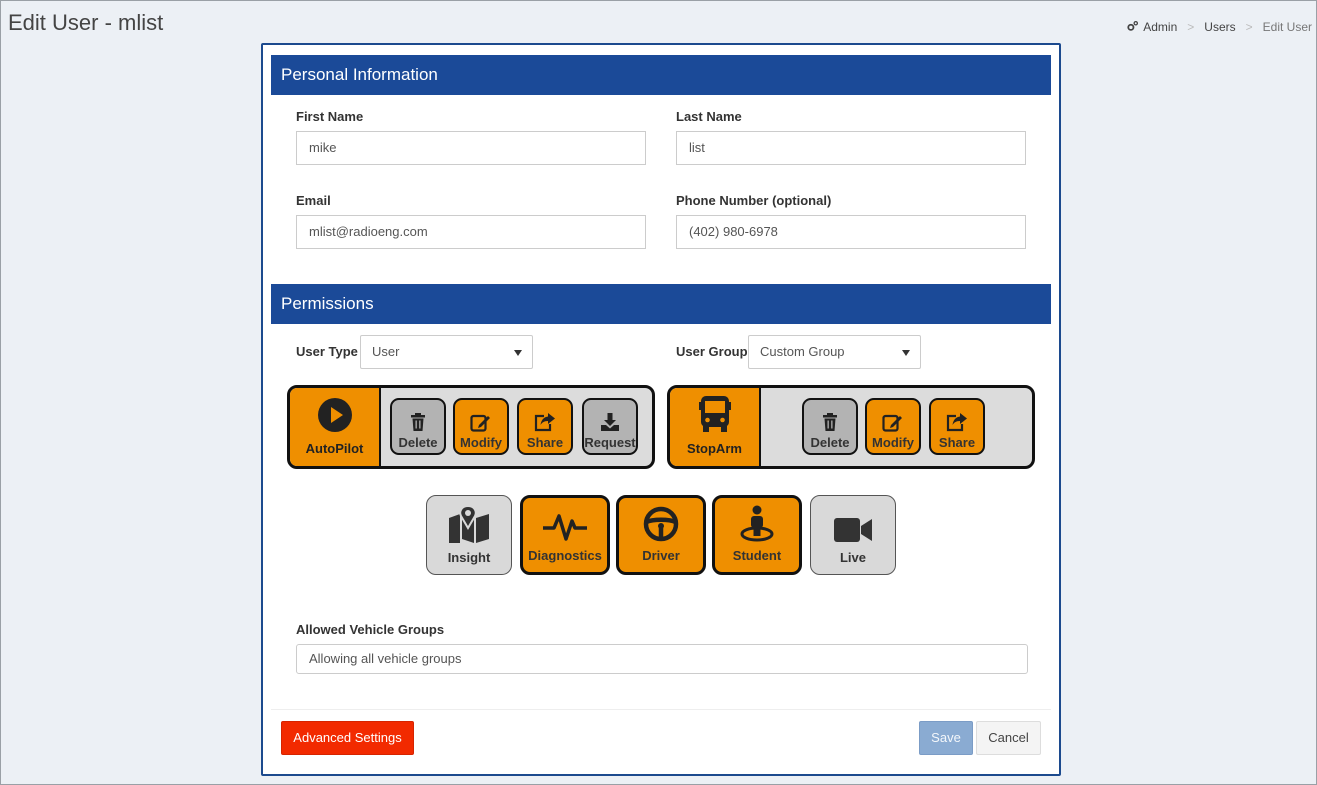  What do you see at coordinates (1287, 27) in the screenshot?
I see `breadcrumb-edit-user: Edit User` at bounding box center [1287, 27].